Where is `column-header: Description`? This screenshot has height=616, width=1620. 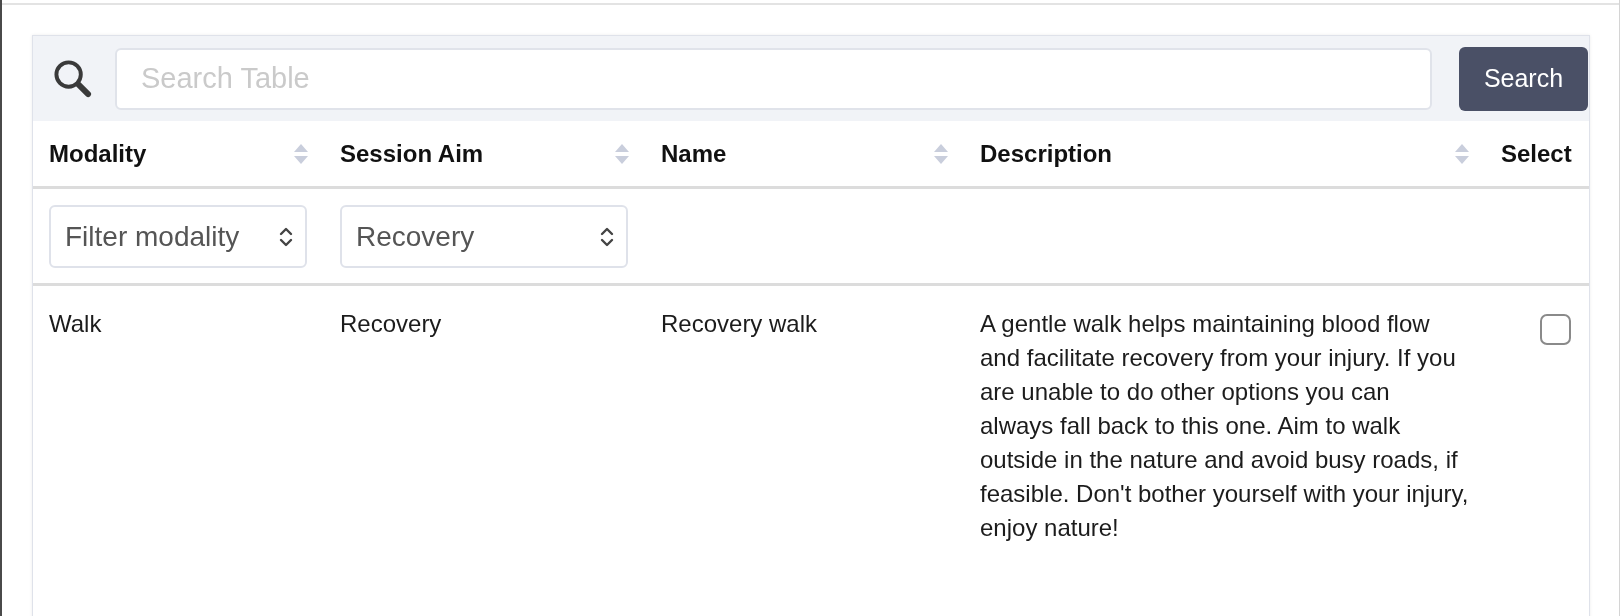 column-header: Description is located at coordinates (1046, 153).